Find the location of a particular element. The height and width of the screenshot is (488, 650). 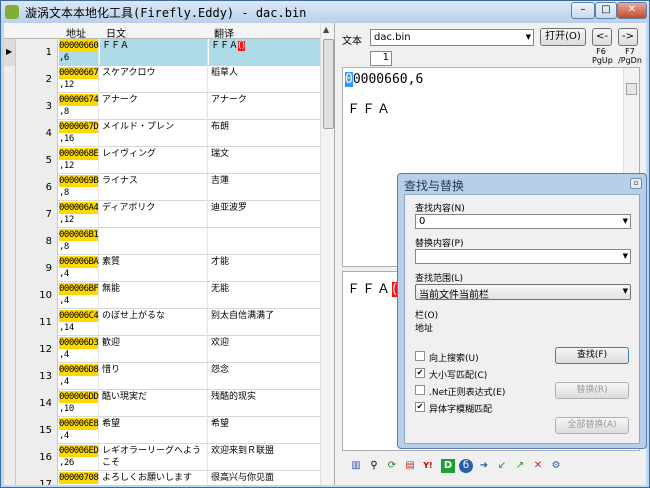

next-button: -> is located at coordinates (628, 37).